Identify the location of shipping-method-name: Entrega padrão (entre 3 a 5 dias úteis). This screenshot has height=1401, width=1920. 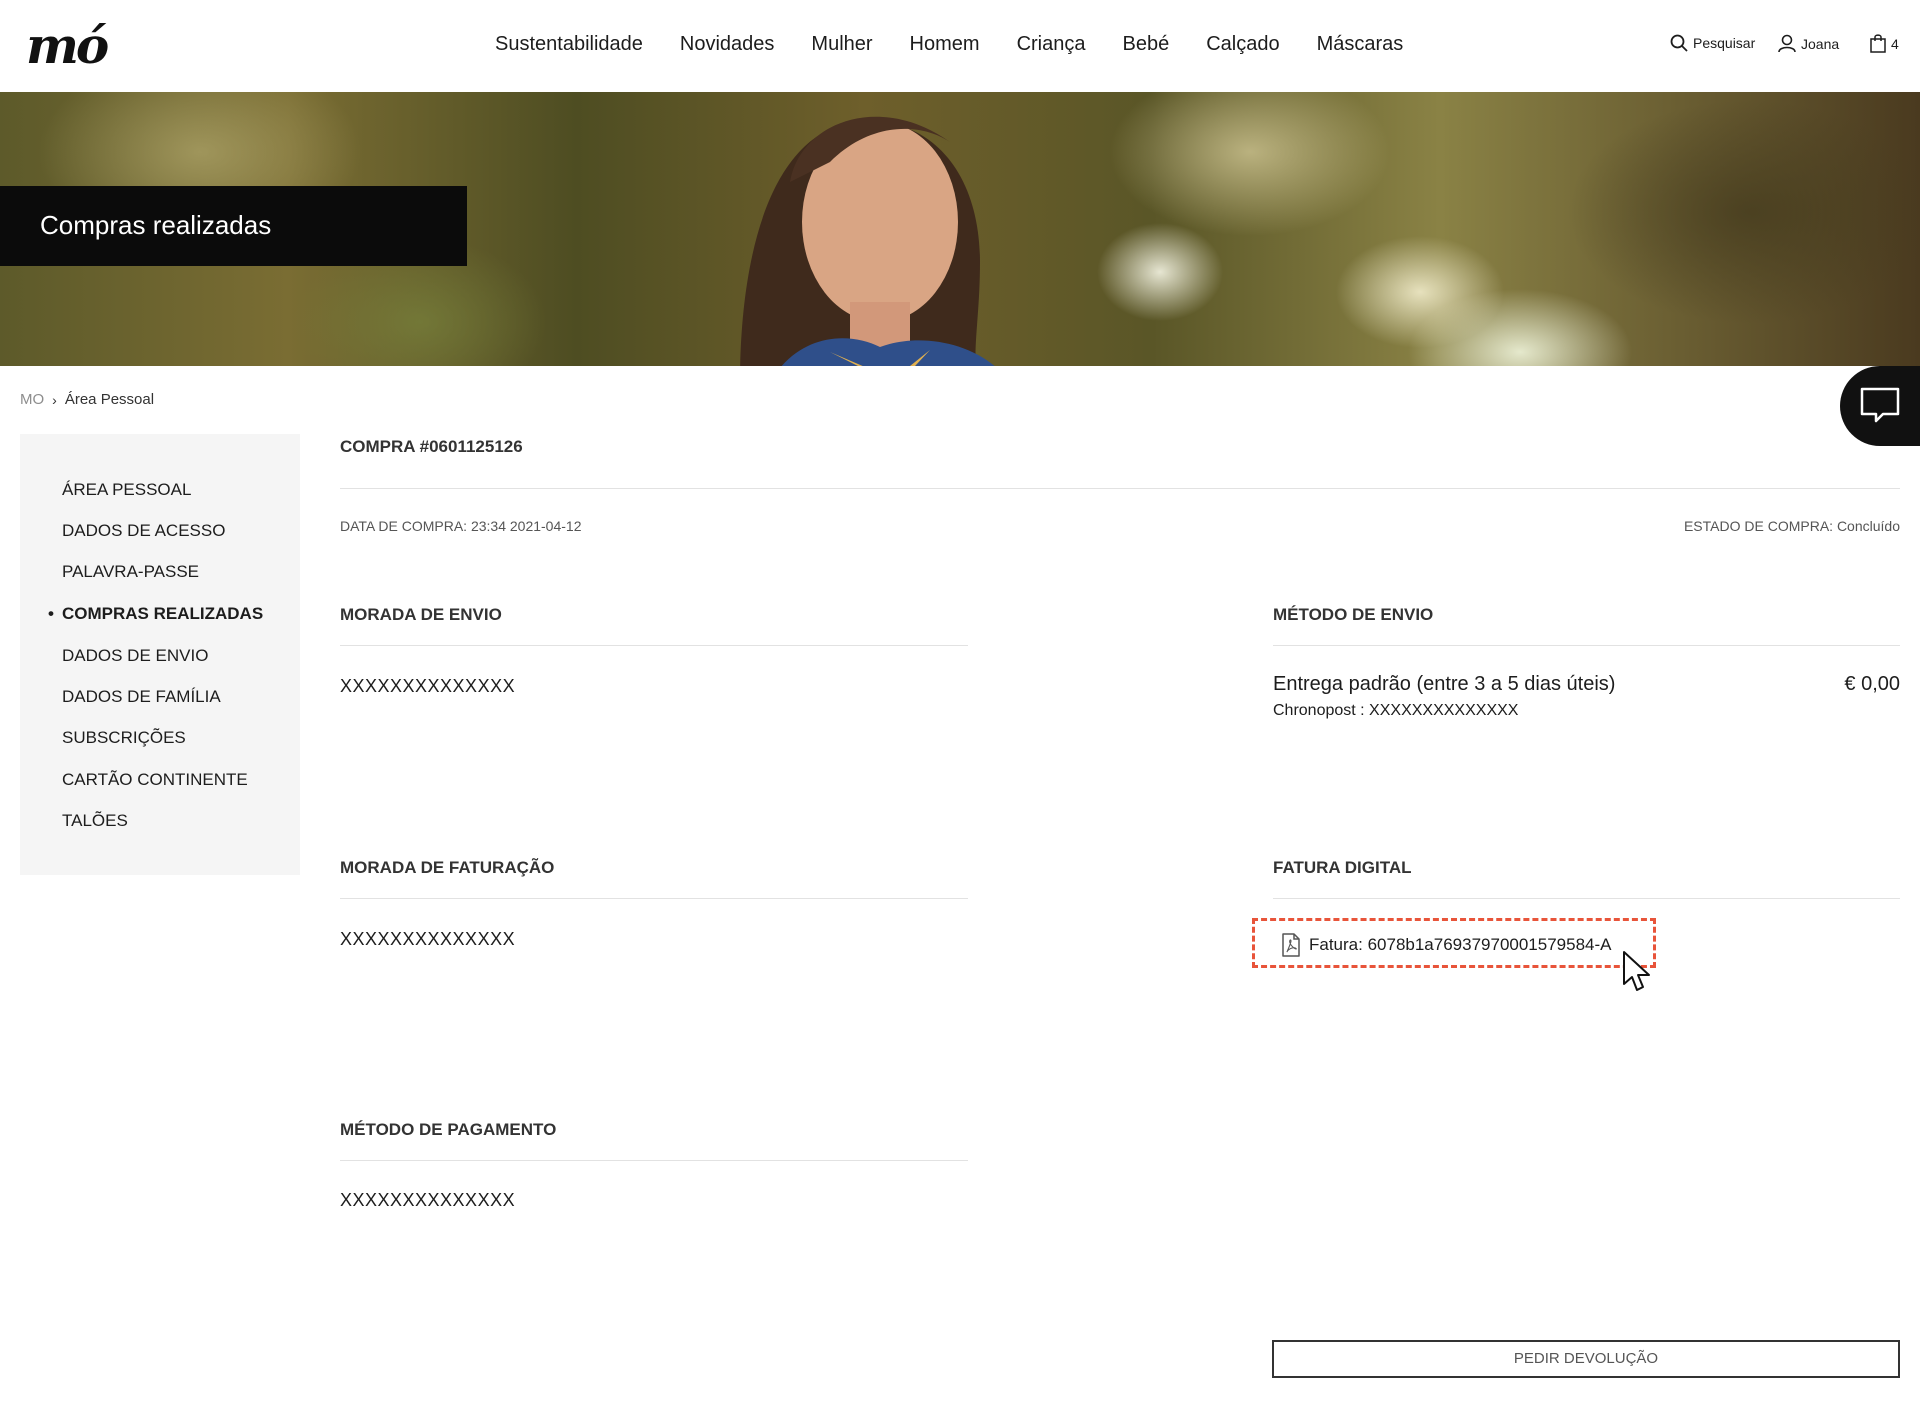
(1444, 684).